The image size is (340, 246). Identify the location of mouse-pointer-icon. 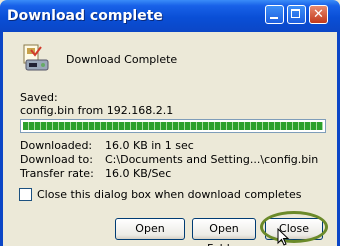
(283, 237).